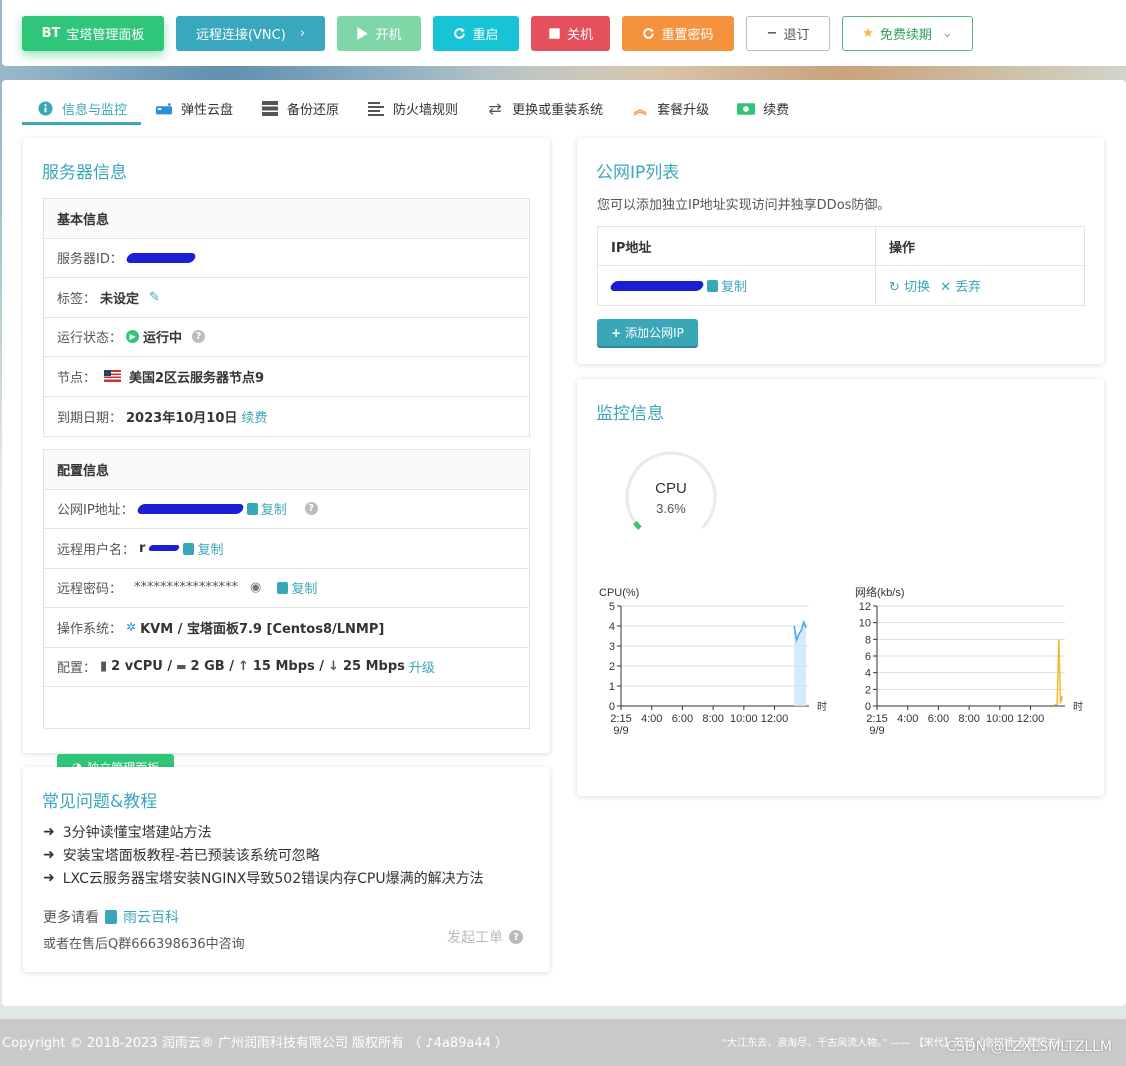 The width and height of the screenshot is (1126, 1066). I want to click on chevron-right-icon: ›, so click(302, 33).